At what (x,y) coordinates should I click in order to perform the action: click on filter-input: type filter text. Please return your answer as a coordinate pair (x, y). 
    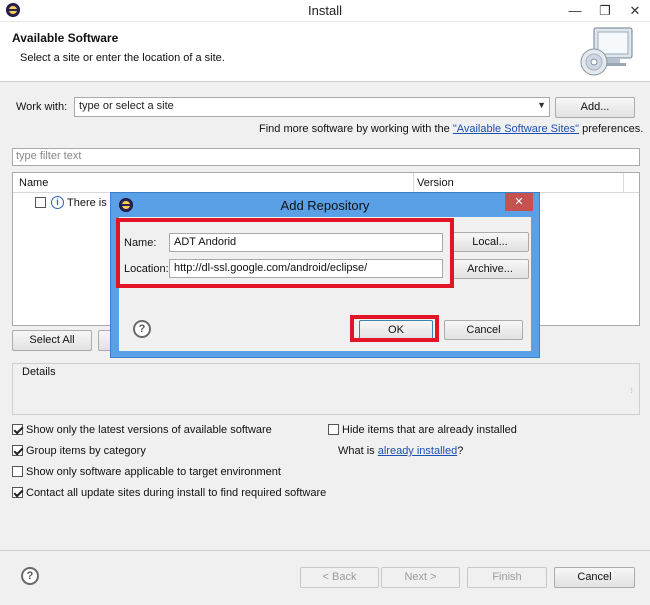
    Looking at the image, I should click on (326, 157).